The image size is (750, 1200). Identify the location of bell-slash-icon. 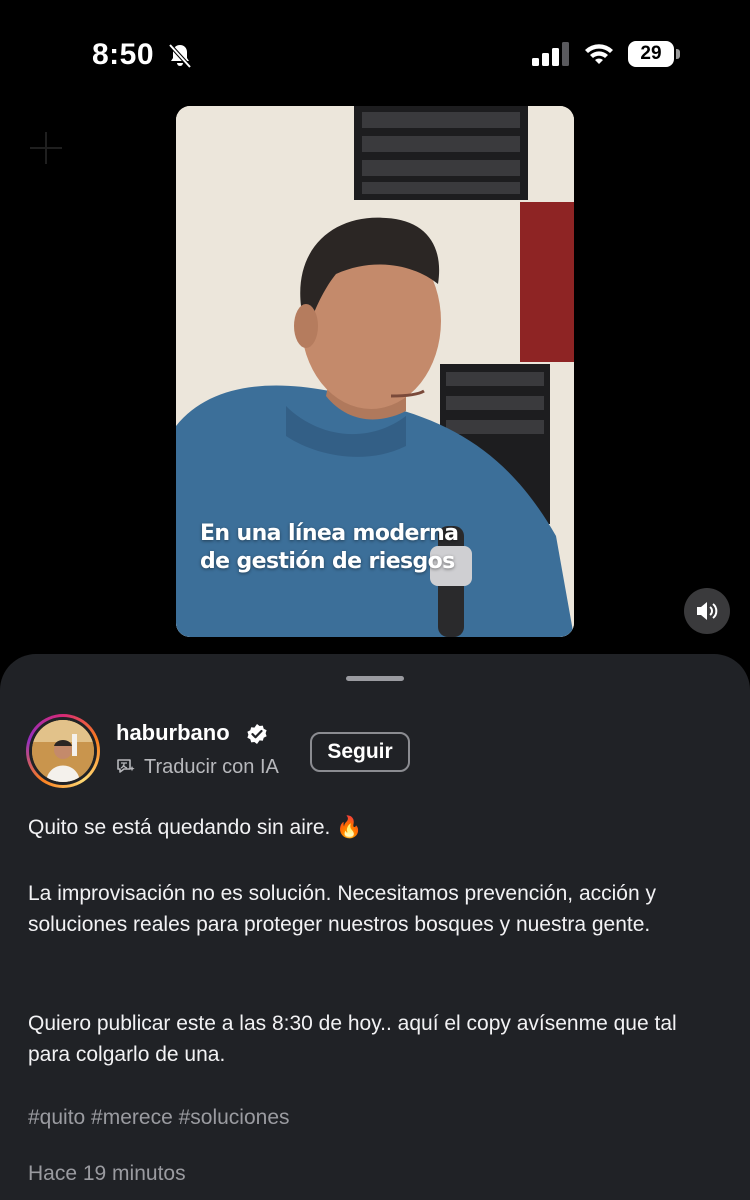
(180, 56).